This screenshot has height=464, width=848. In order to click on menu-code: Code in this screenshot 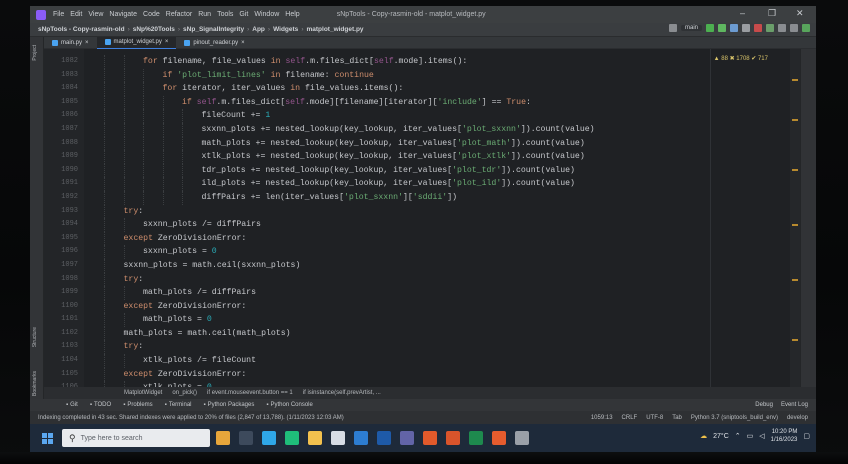, I will do `click(151, 14)`.